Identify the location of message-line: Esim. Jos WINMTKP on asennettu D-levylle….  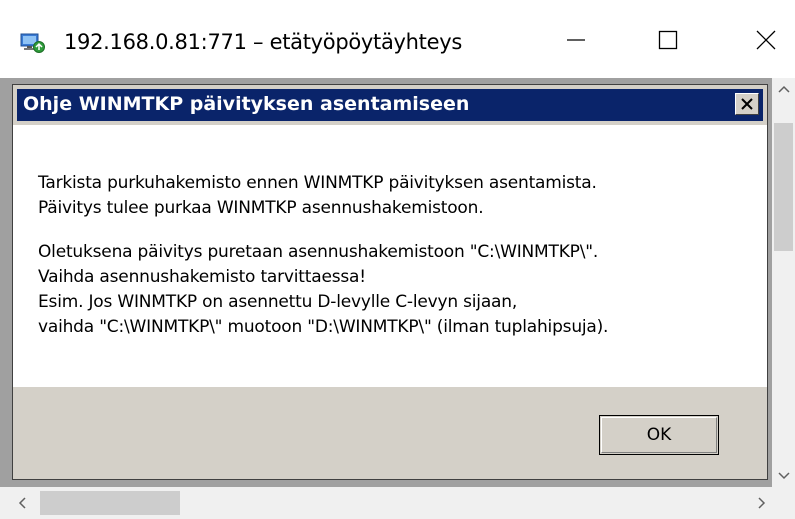
(278, 302).